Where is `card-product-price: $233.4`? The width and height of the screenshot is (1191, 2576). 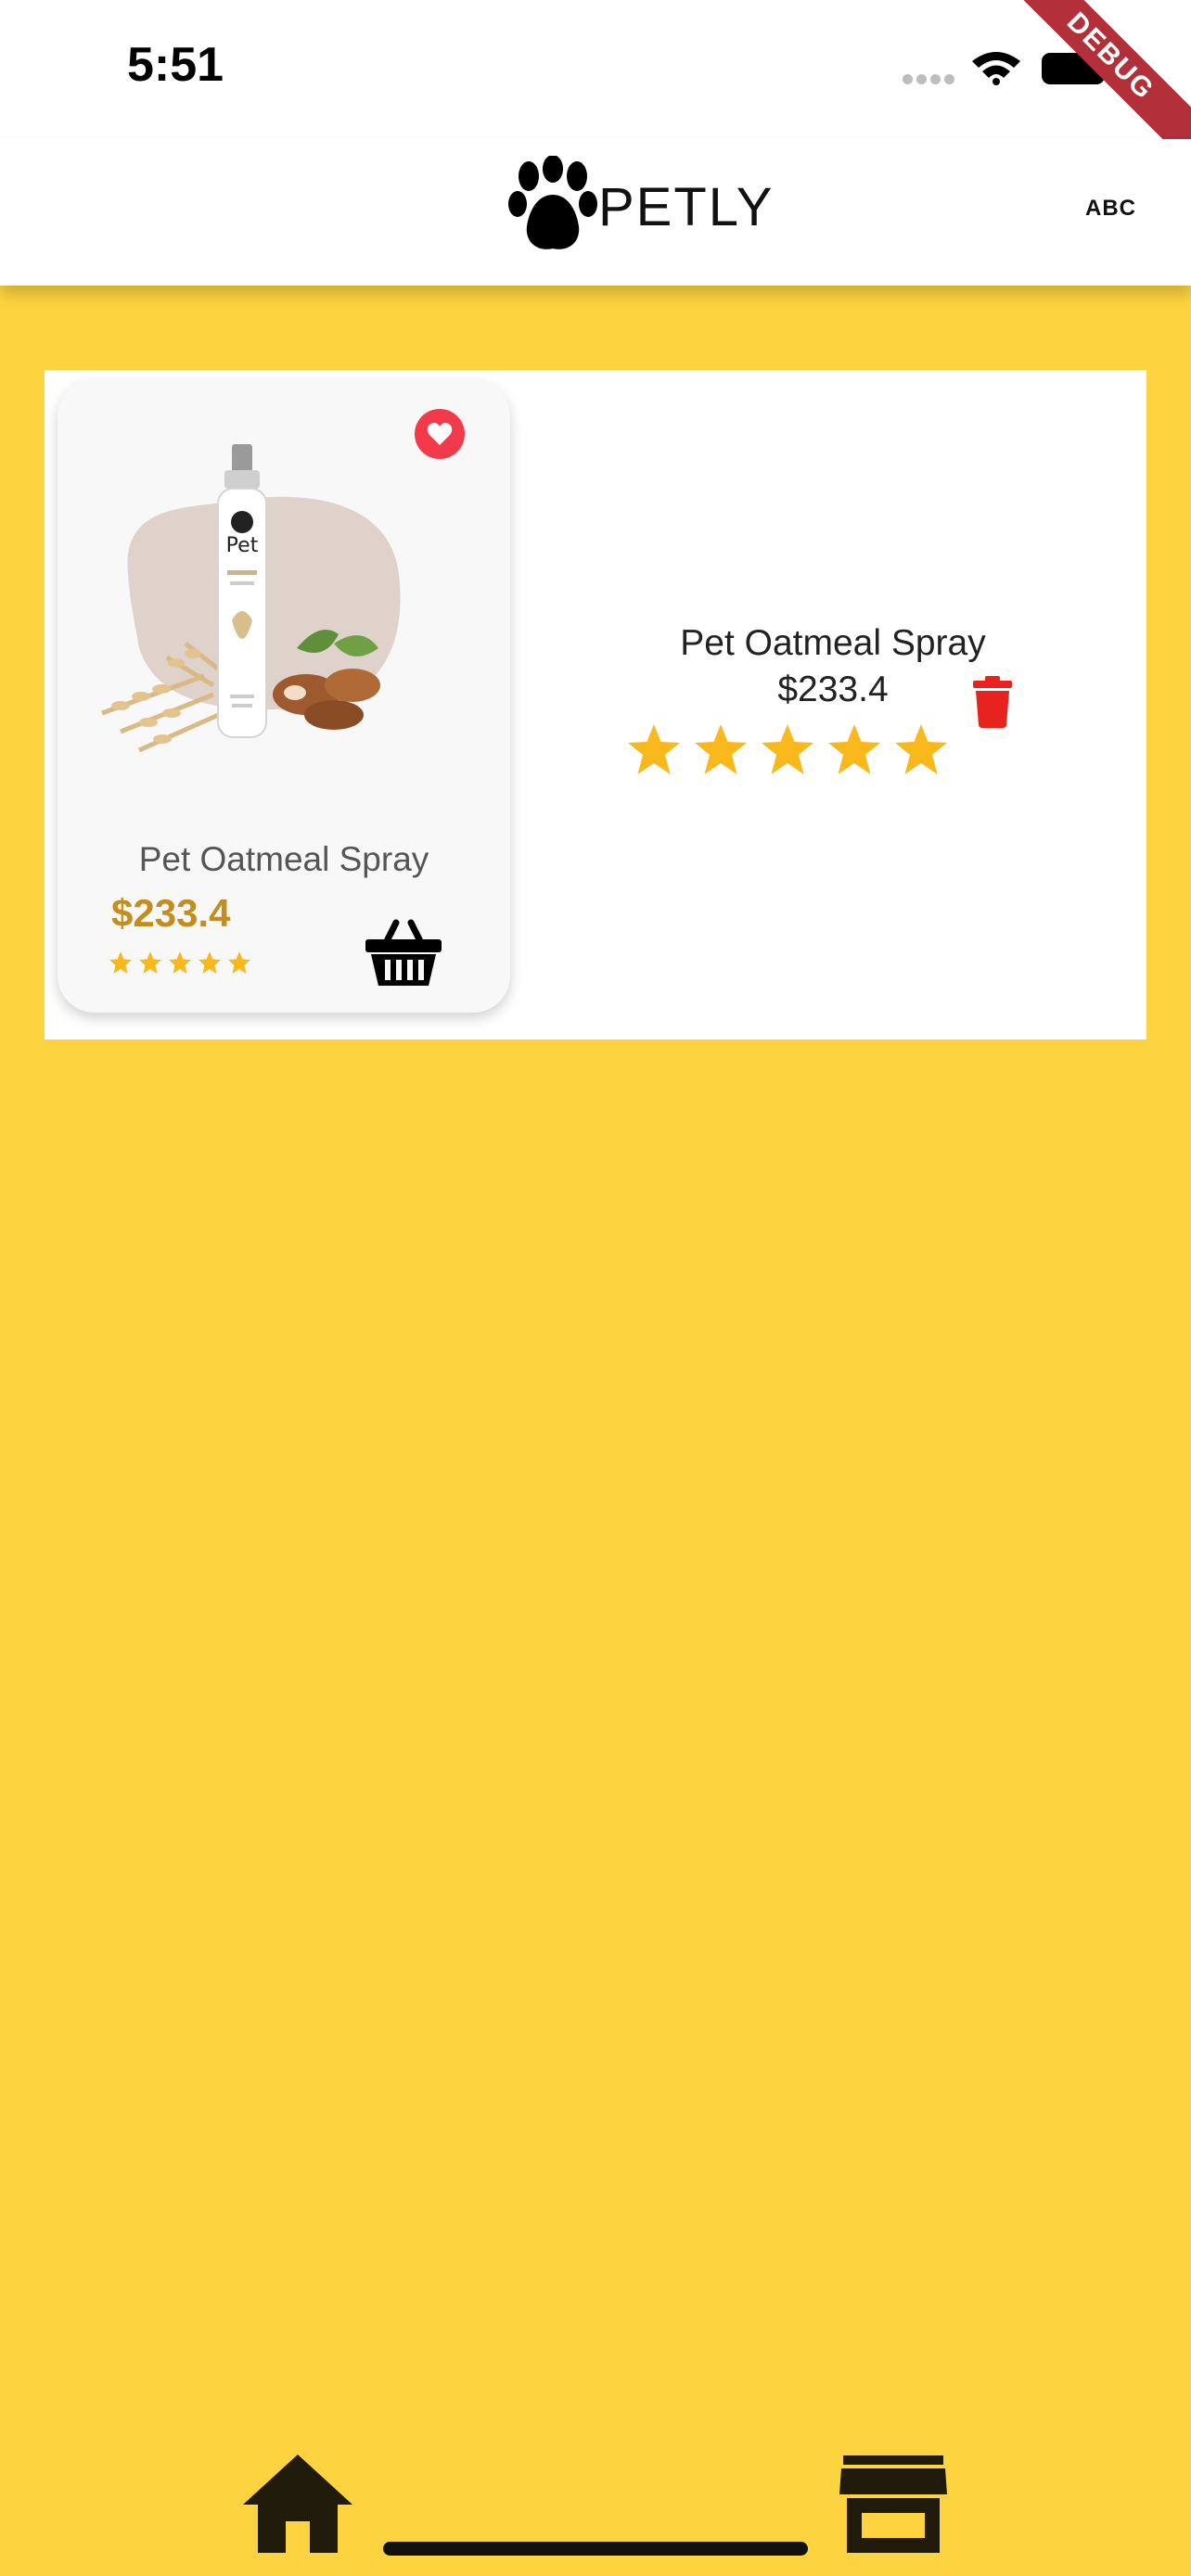
card-product-price: $233.4 is located at coordinates (171, 913).